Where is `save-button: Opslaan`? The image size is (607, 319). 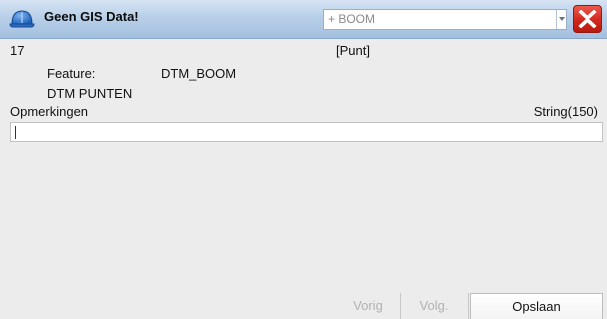 save-button: Opslaan is located at coordinates (536, 306).